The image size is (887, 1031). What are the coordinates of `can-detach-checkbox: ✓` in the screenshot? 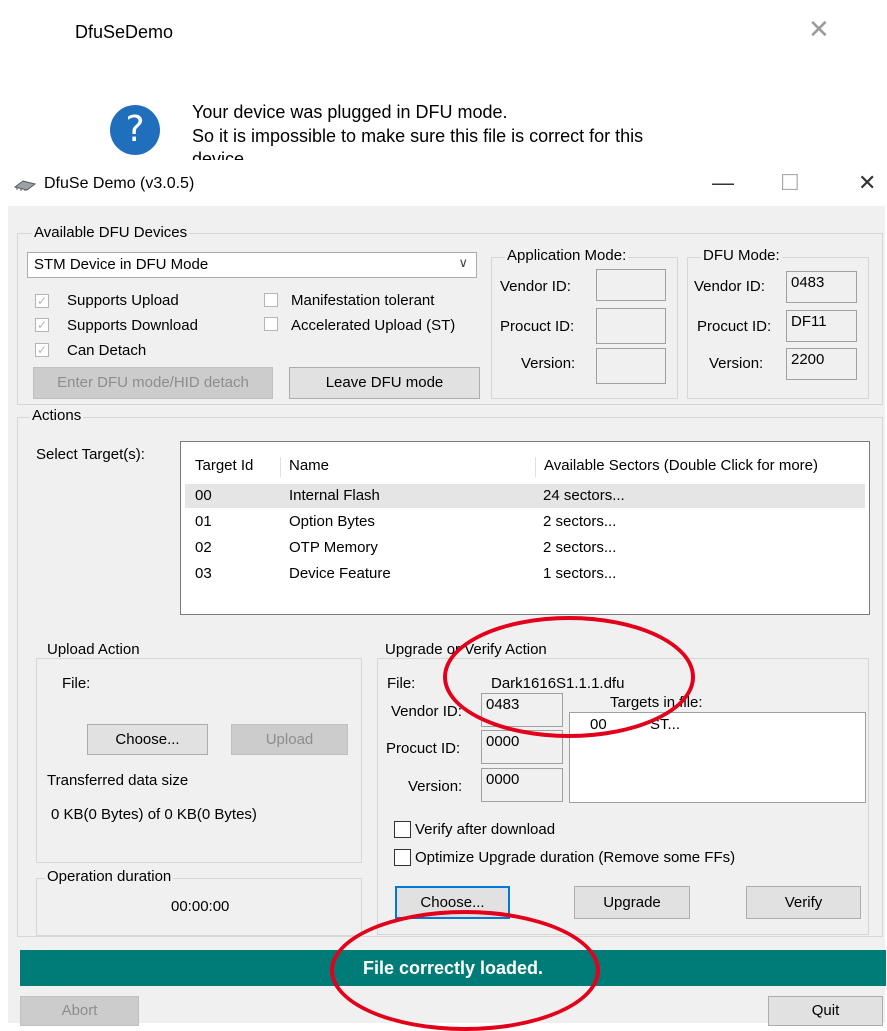 It's located at (42, 350).